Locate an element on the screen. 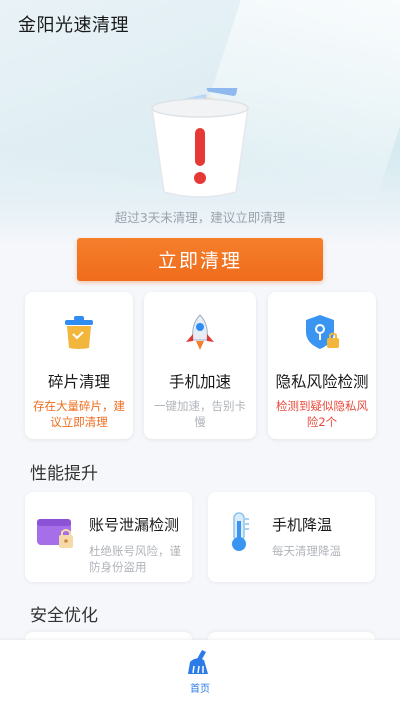 This screenshot has width=400, height=711. nav-tab-home: 首页 is located at coordinates (200, 671).